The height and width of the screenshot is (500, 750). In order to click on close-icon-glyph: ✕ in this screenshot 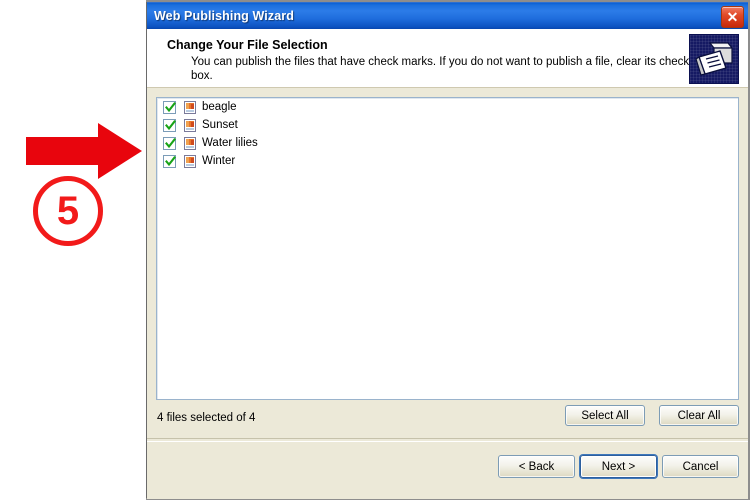, I will do `click(732, 17)`.